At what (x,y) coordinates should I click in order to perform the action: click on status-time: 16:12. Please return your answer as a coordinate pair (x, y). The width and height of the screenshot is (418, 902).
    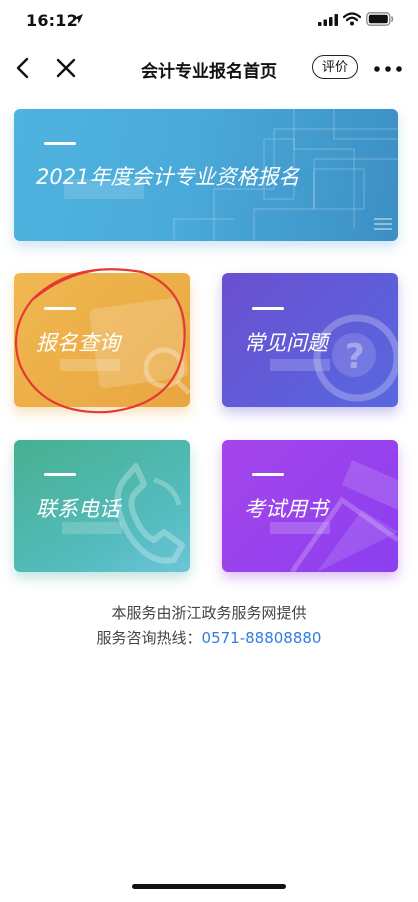
    Looking at the image, I should click on (52, 20).